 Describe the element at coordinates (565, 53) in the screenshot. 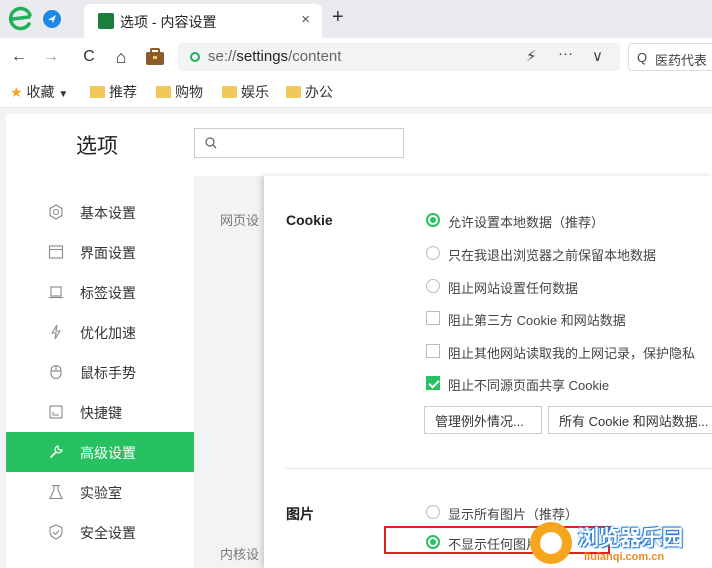

I see `more-icon: ···` at that location.